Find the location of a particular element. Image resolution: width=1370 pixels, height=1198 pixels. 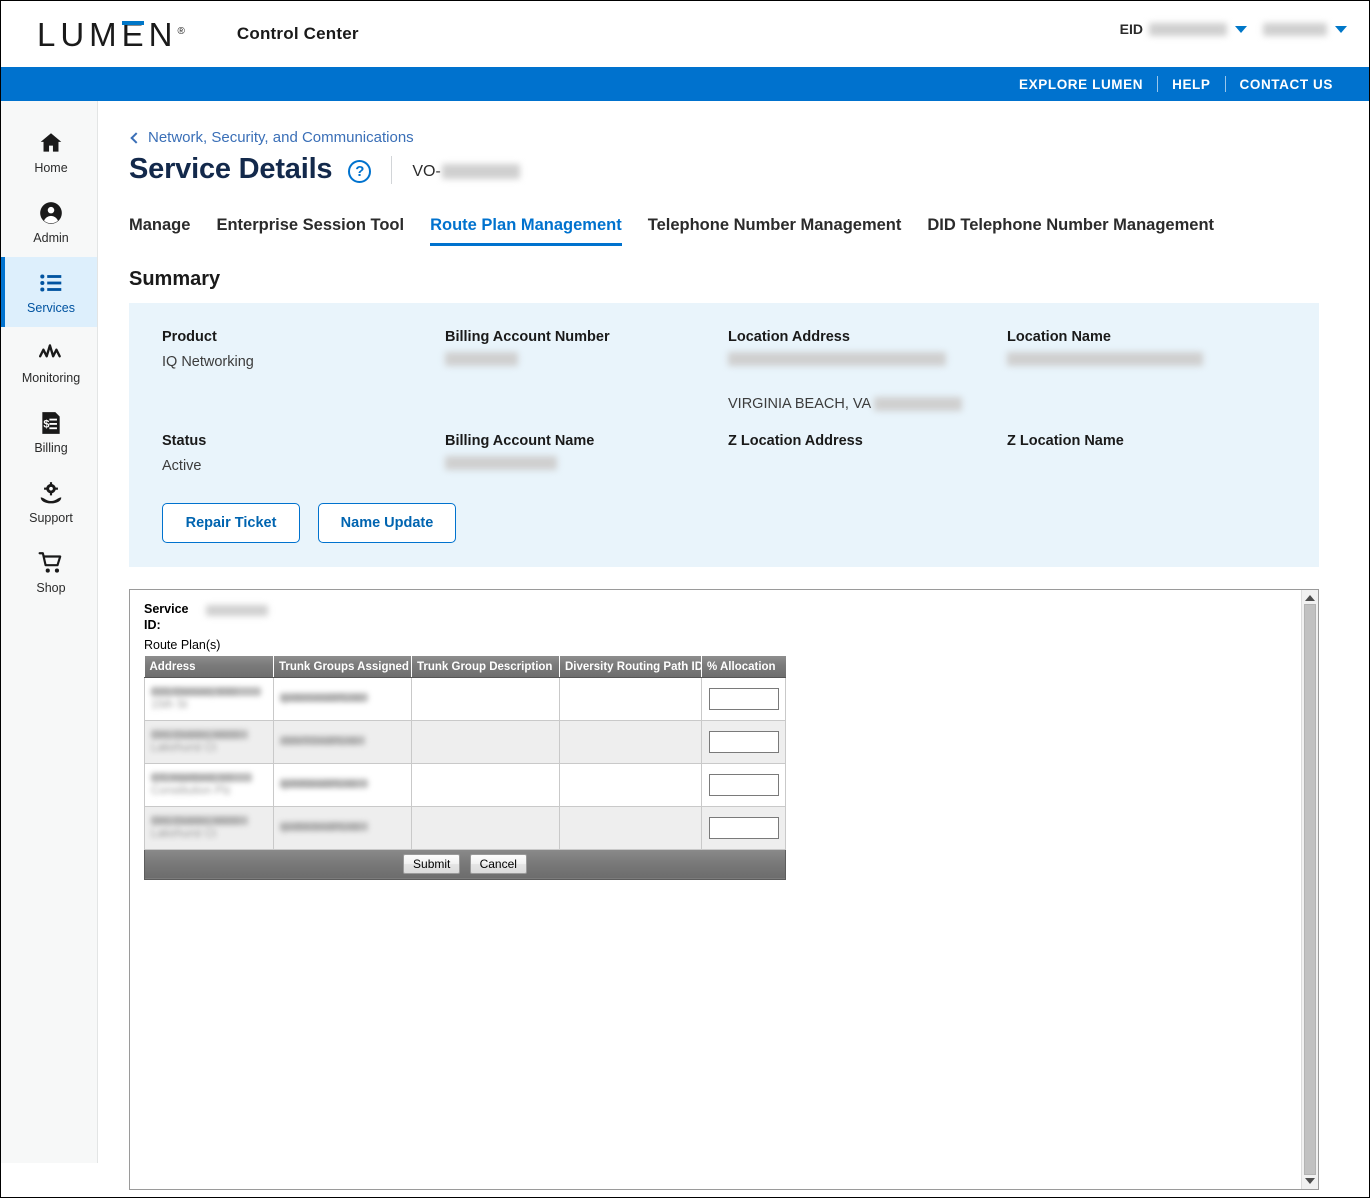

location-address-line2-redacted: 23462, USA is located at coordinates (918, 404).